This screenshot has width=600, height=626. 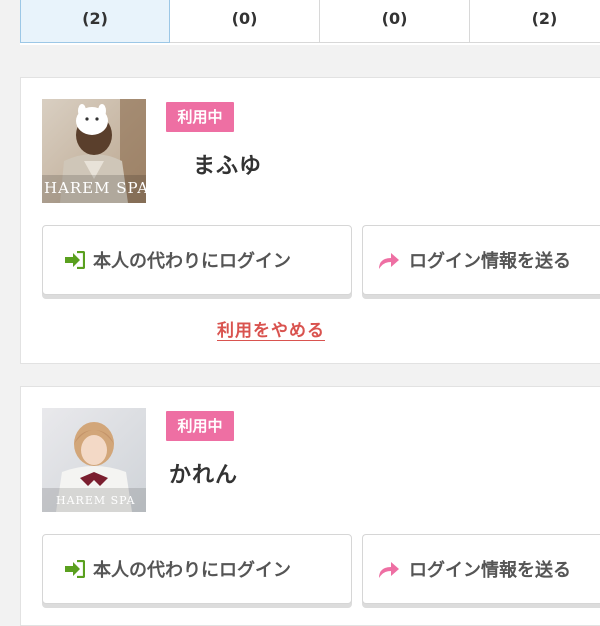 I want to click on stop-usage-link: 利用をやめる, so click(x=310, y=328).